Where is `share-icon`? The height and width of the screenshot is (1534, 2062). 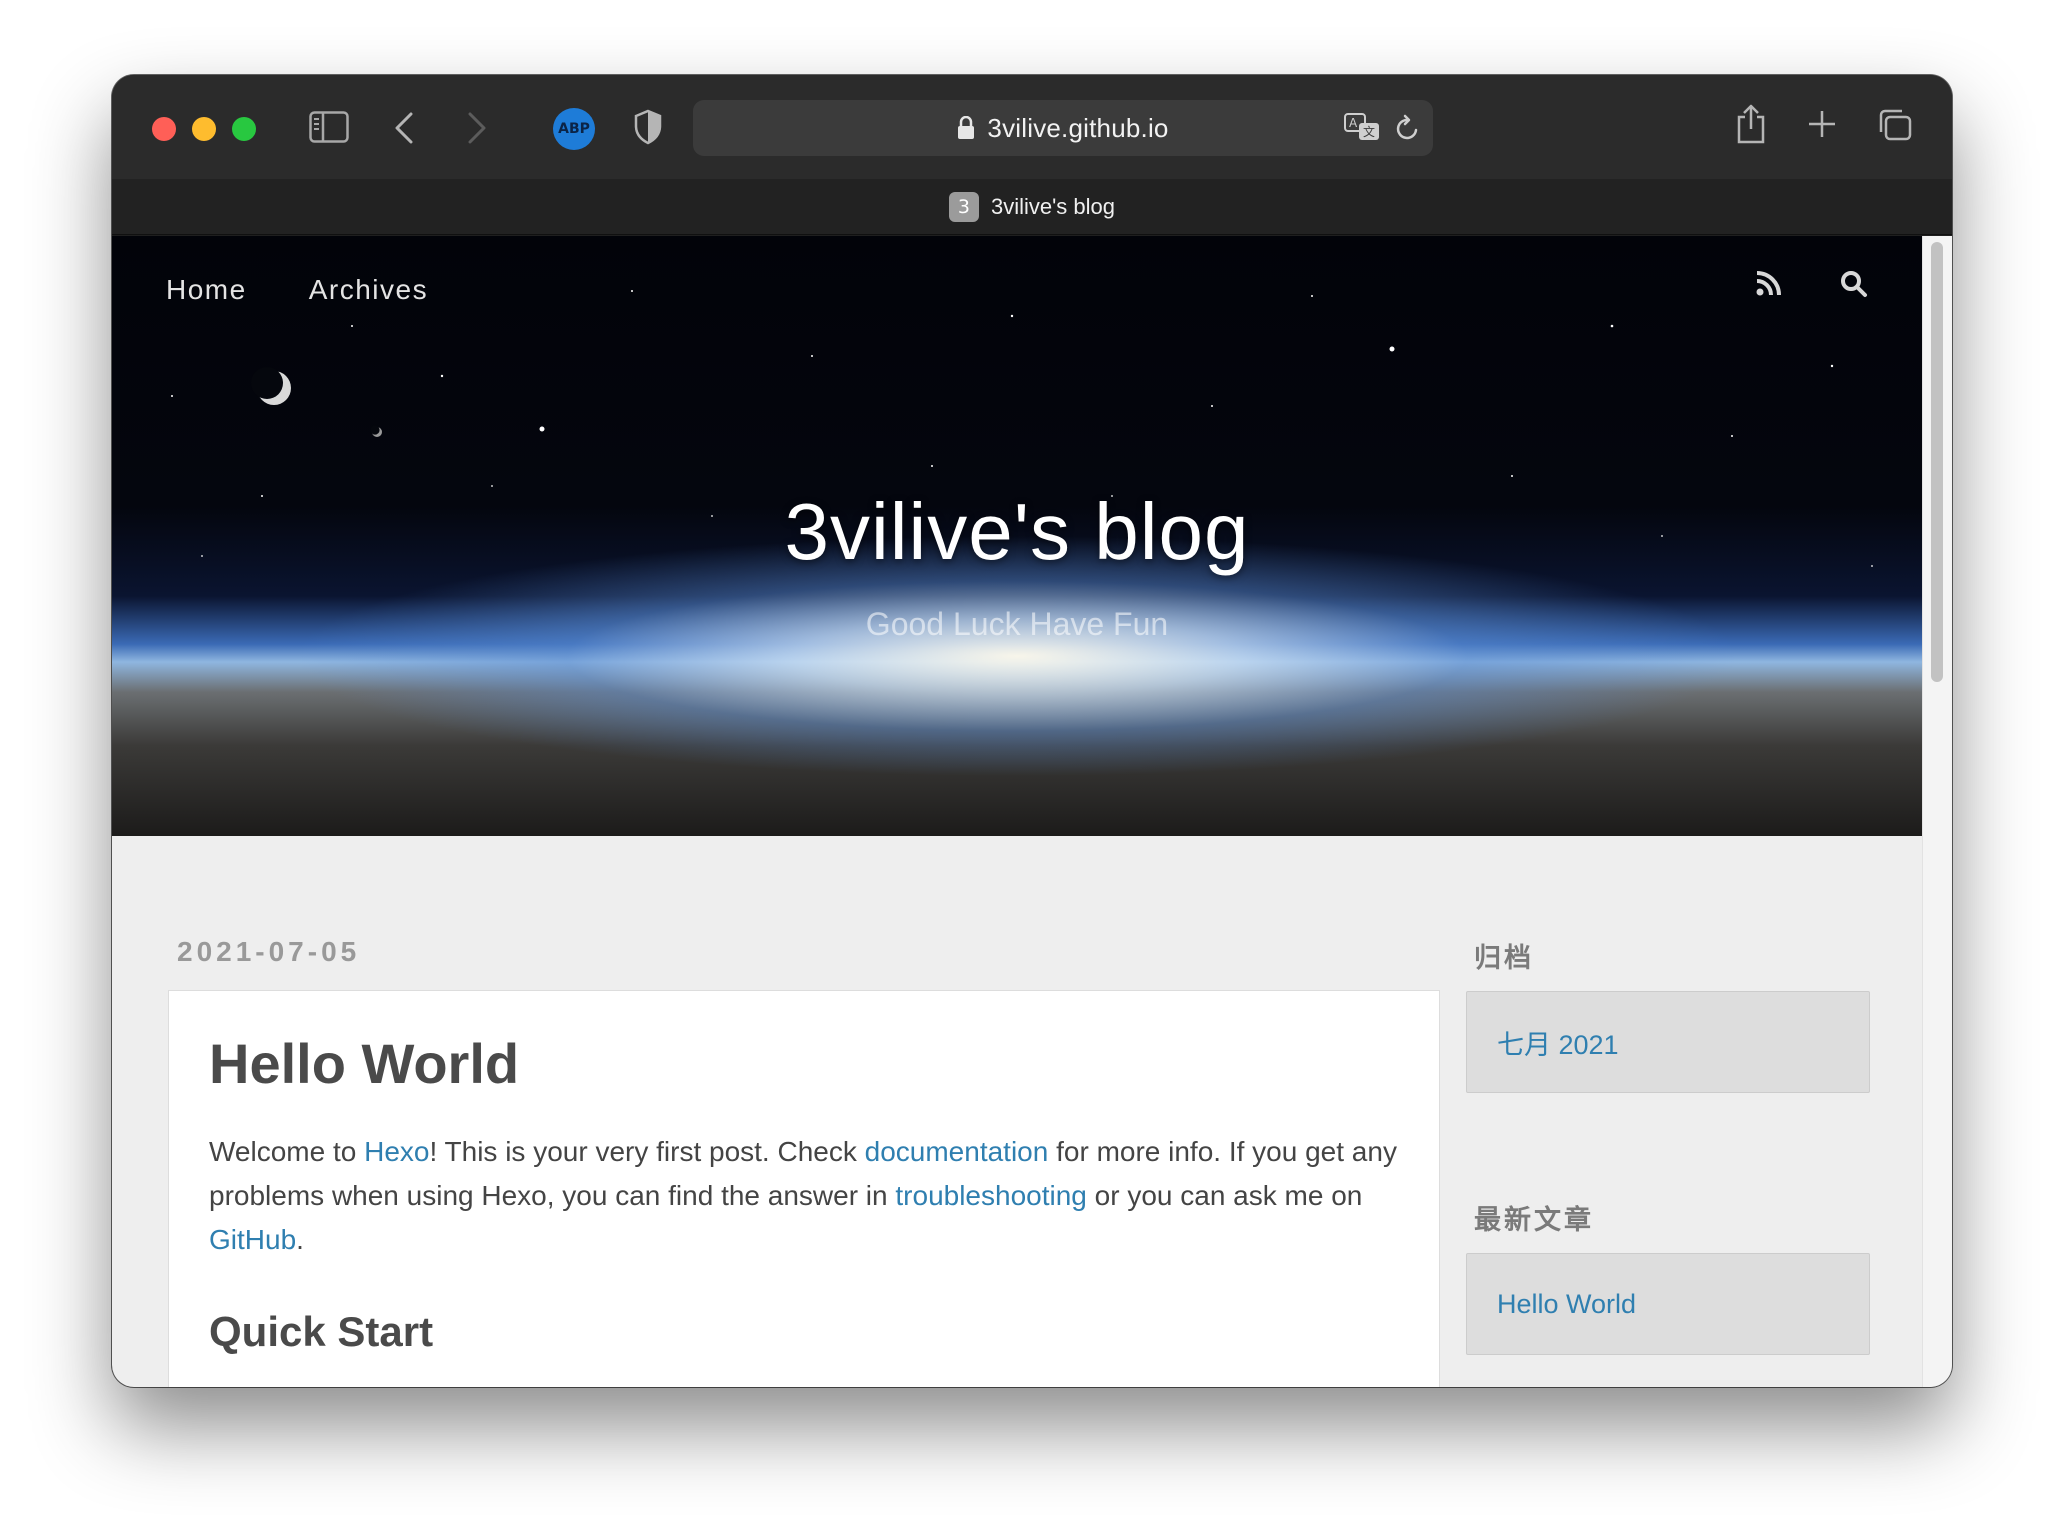
share-icon is located at coordinates (1751, 124).